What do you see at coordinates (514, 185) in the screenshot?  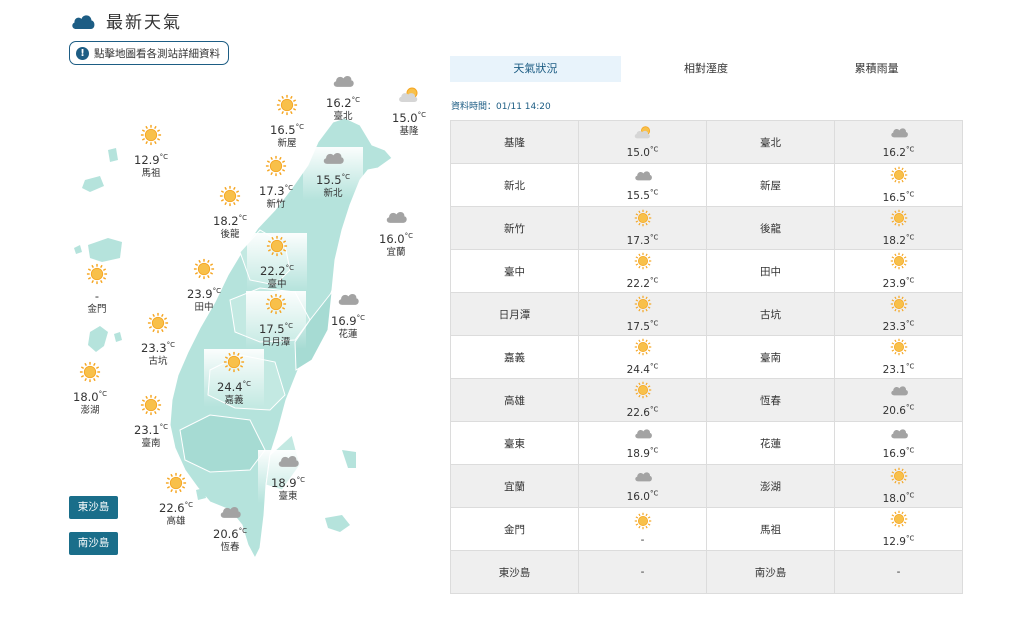 I see `station-name-cell: 新北` at bounding box center [514, 185].